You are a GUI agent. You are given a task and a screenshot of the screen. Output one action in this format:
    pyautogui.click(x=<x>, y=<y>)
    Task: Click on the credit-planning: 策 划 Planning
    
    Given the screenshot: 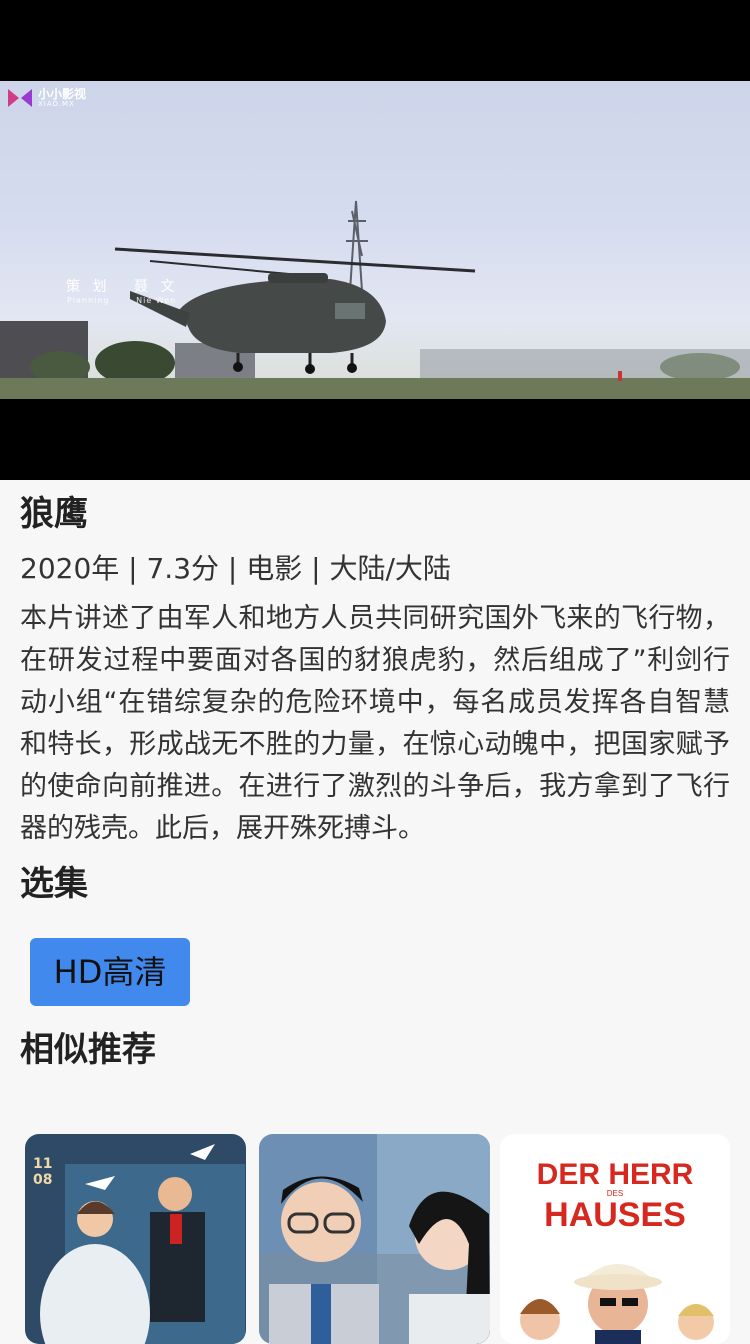 What is the action you would take?
    pyautogui.click(x=88, y=292)
    